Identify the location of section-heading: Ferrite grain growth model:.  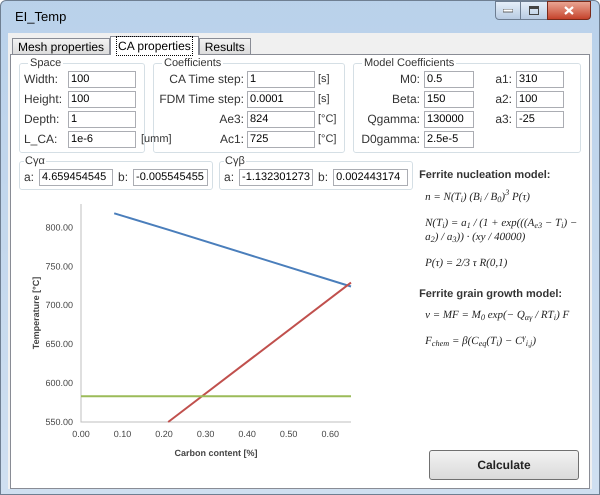
(491, 294).